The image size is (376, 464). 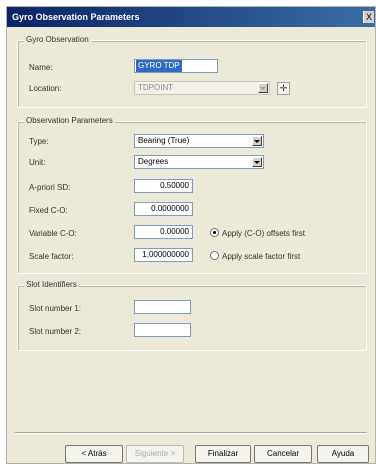 What do you see at coordinates (368, 17) in the screenshot?
I see `close-button: X` at bounding box center [368, 17].